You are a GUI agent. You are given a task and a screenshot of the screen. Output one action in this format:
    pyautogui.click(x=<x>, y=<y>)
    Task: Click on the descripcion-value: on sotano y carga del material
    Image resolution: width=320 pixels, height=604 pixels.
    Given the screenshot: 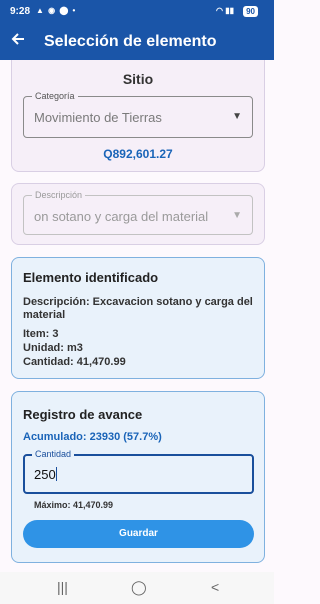 What is the action you would take?
    pyautogui.click(x=121, y=216)
    